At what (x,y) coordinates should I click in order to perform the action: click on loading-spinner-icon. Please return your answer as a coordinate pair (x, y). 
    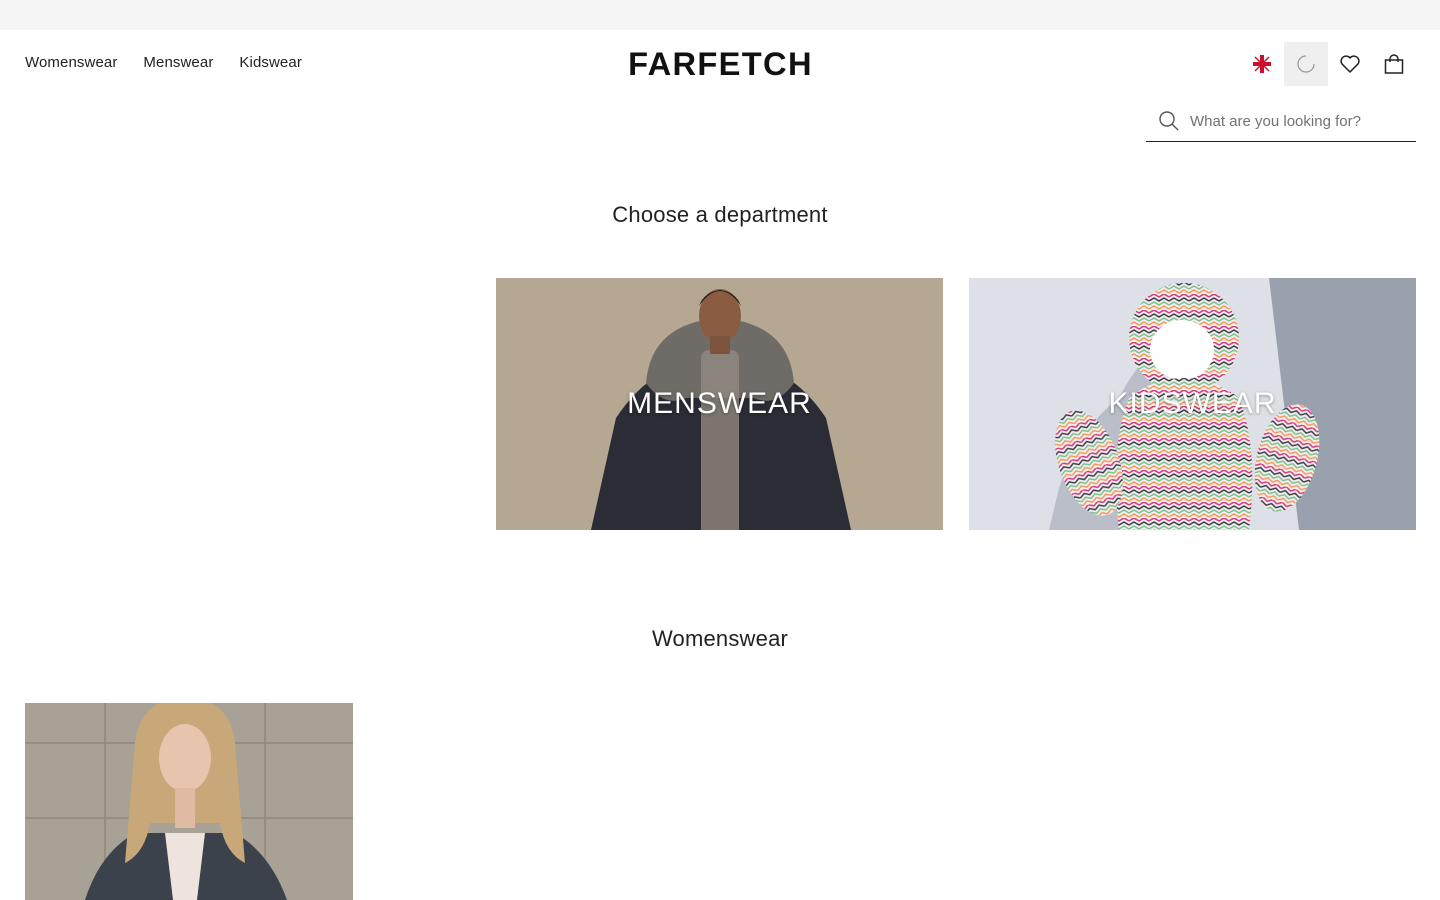
    Looking at the image, I should click on (1306, 64).